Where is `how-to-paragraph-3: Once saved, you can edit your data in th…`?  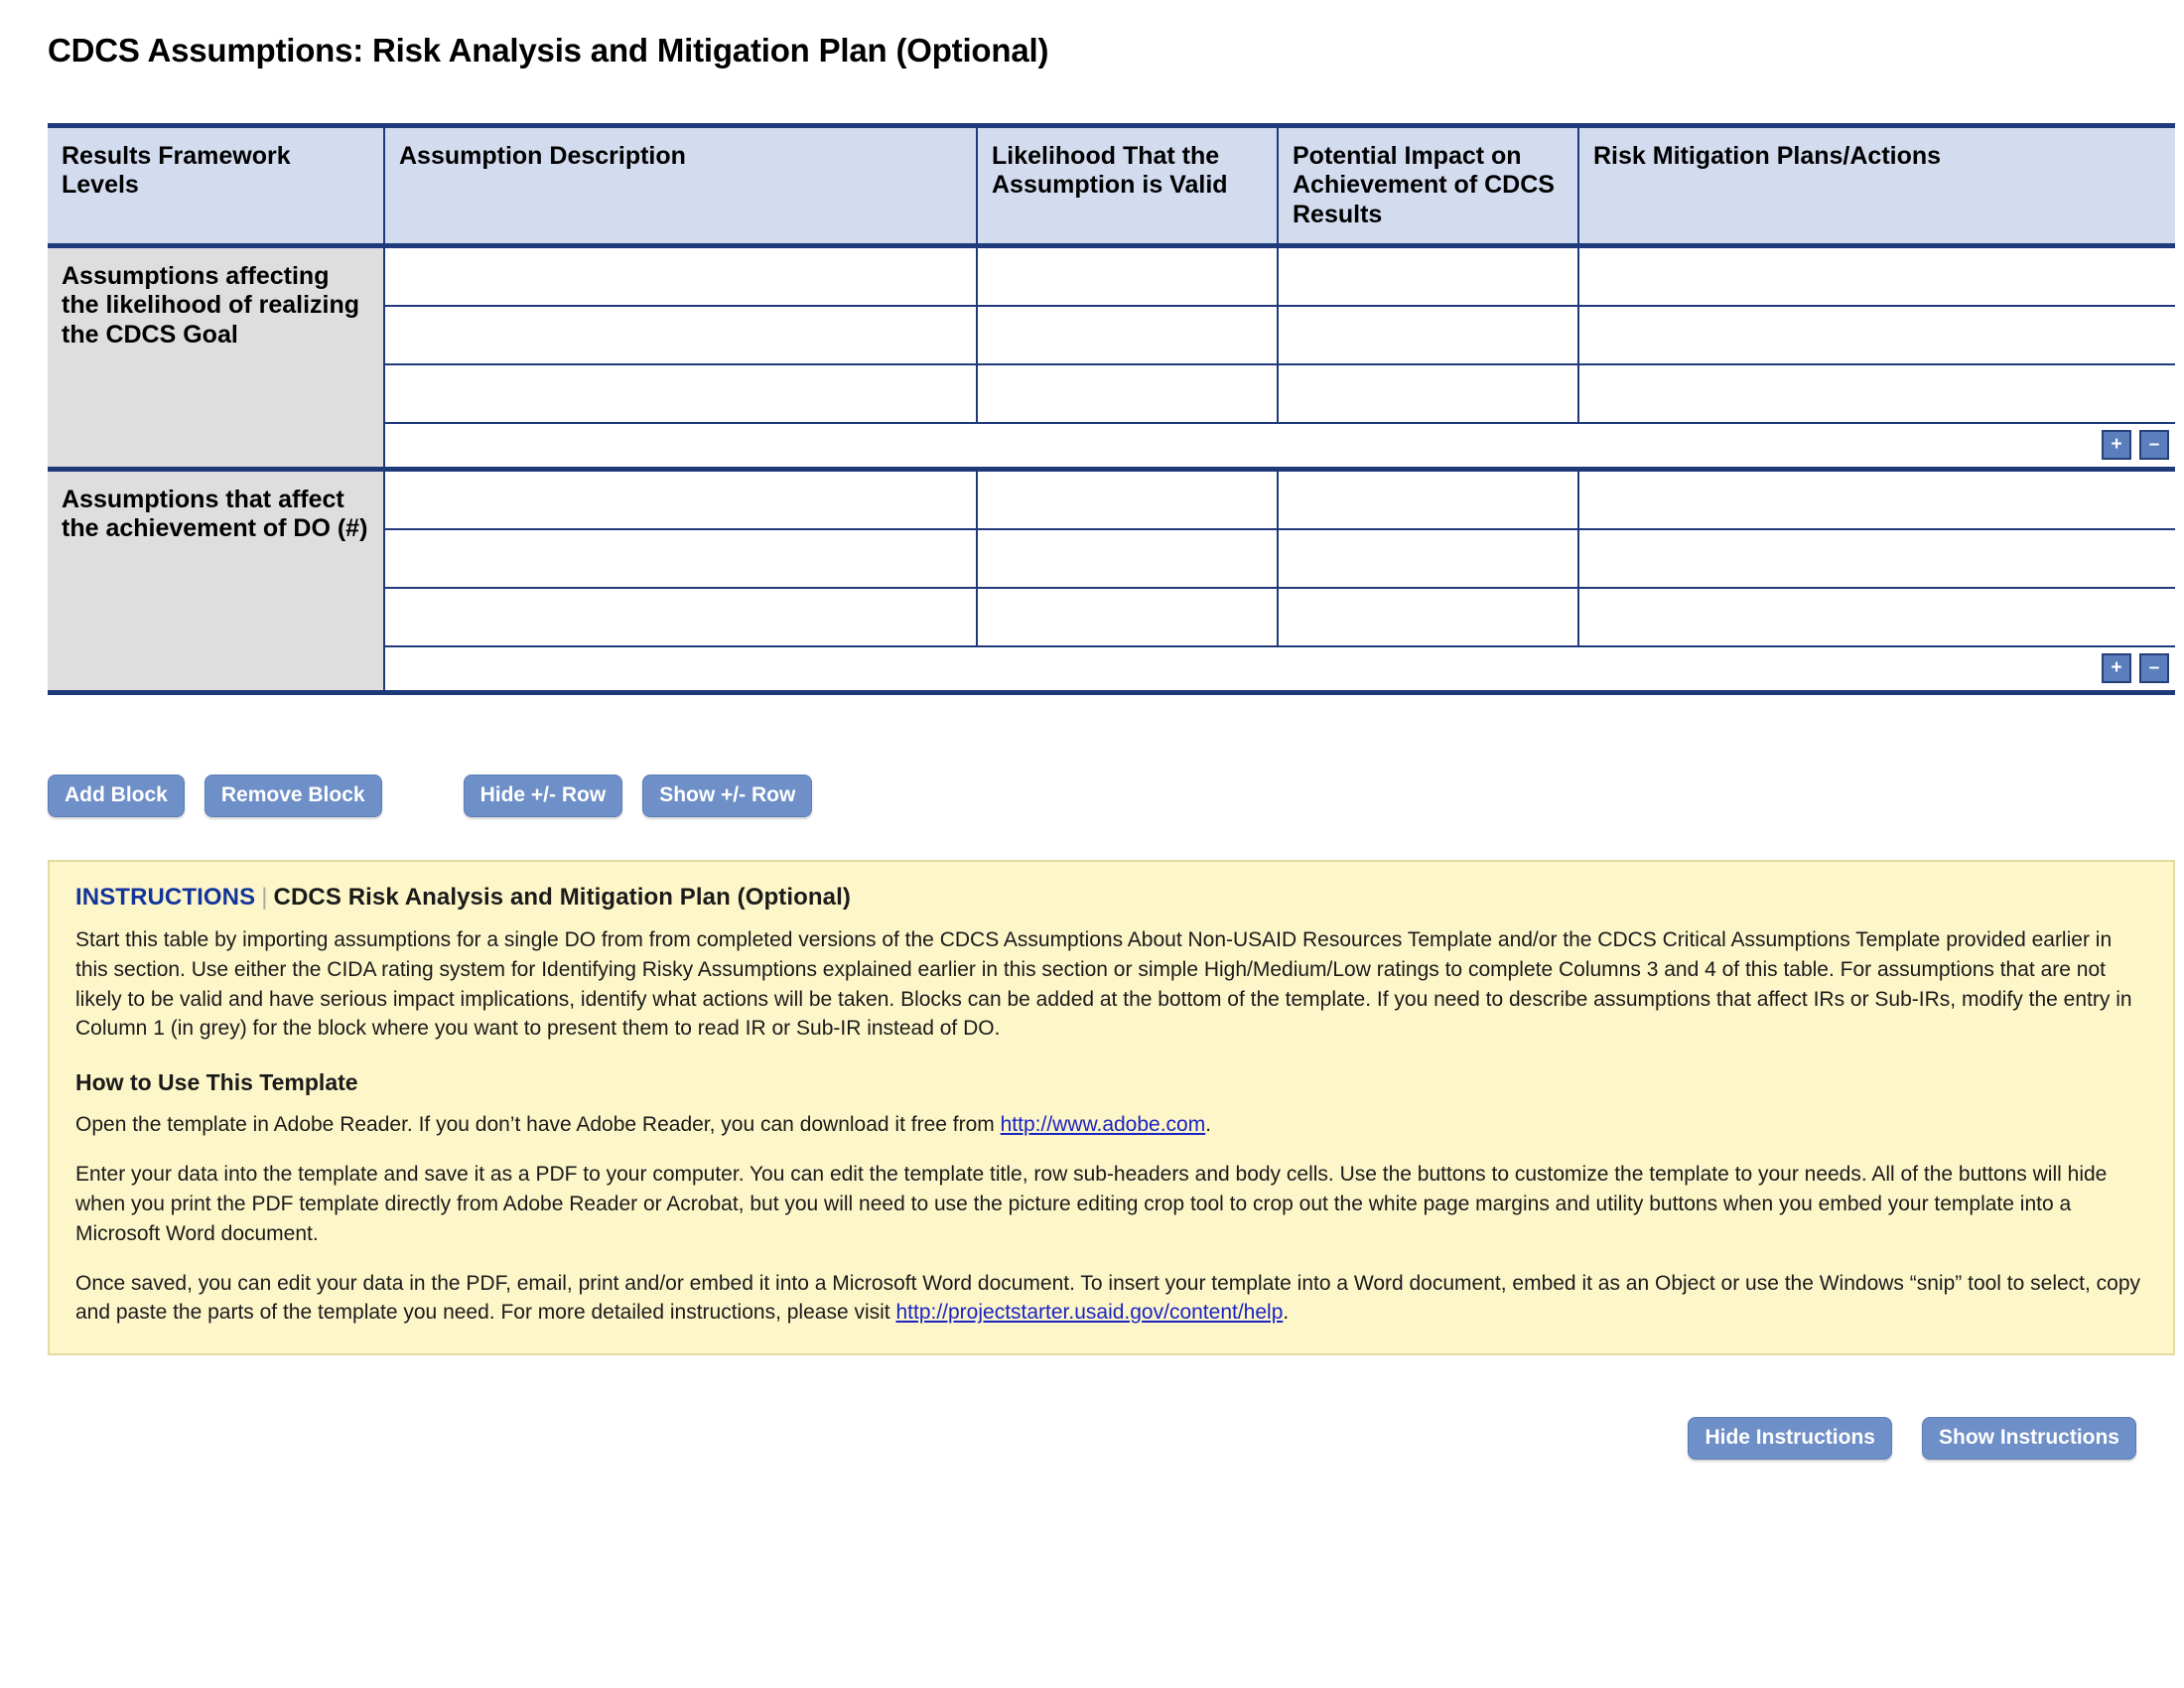
how-to-paragraph-3: Once saved, you can edit your data in th… is located at coordinates (1111, 1299).